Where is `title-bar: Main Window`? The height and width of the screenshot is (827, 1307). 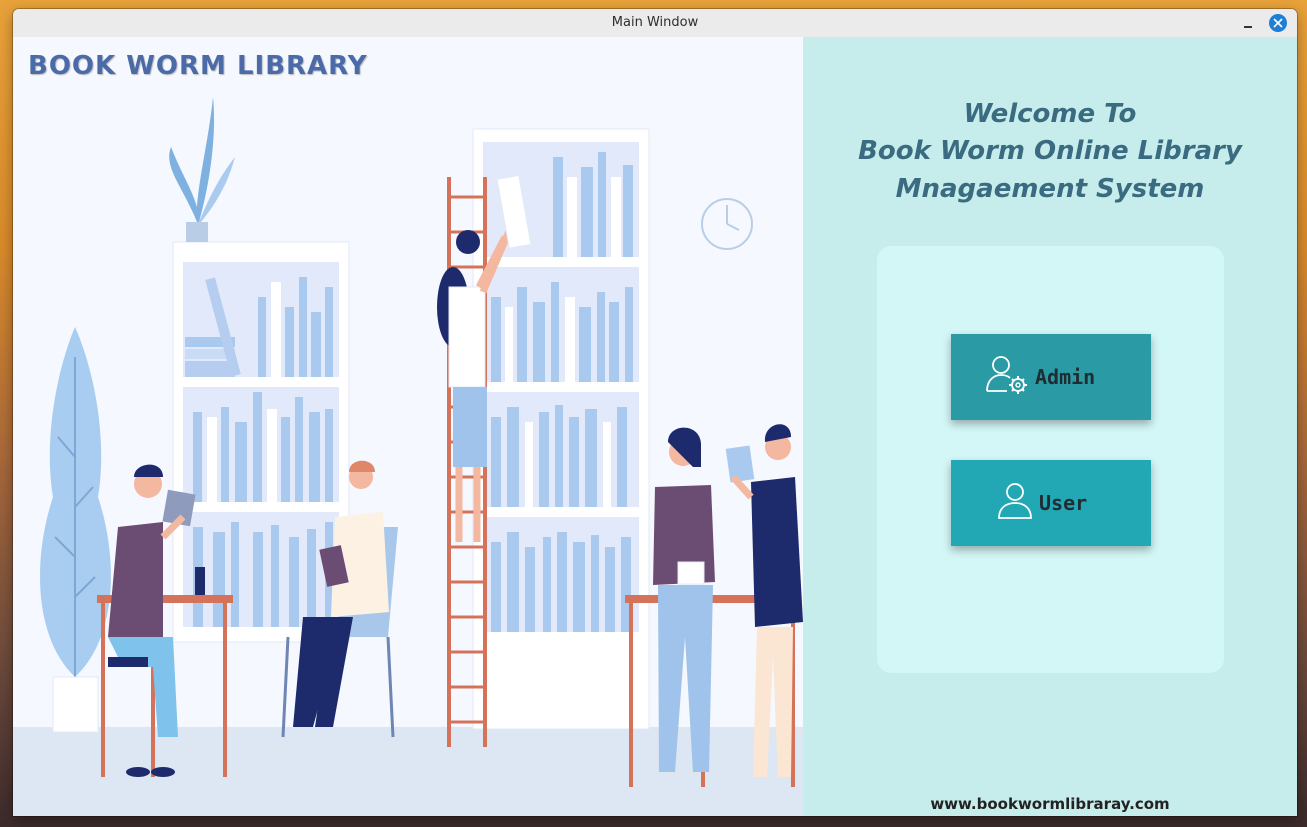 title-bar: Main Window is located at coordinates (655, 23).